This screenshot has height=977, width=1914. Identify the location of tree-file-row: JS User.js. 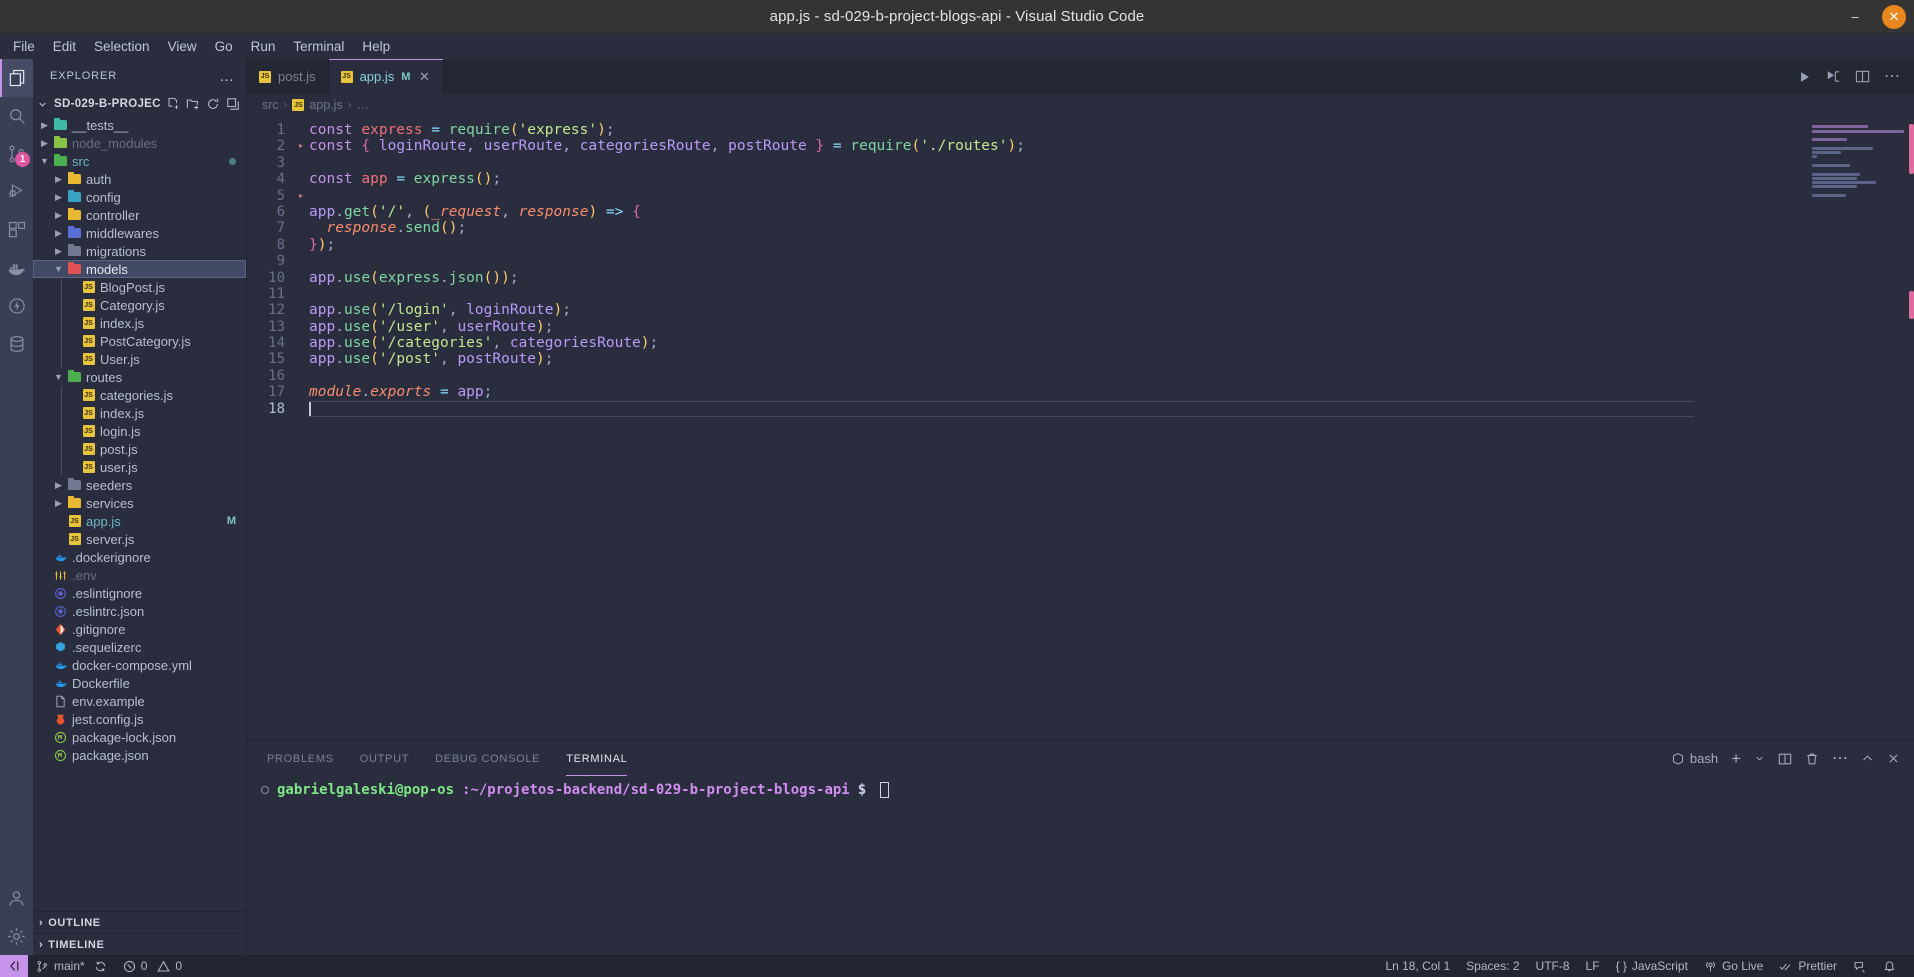
(139, 359).